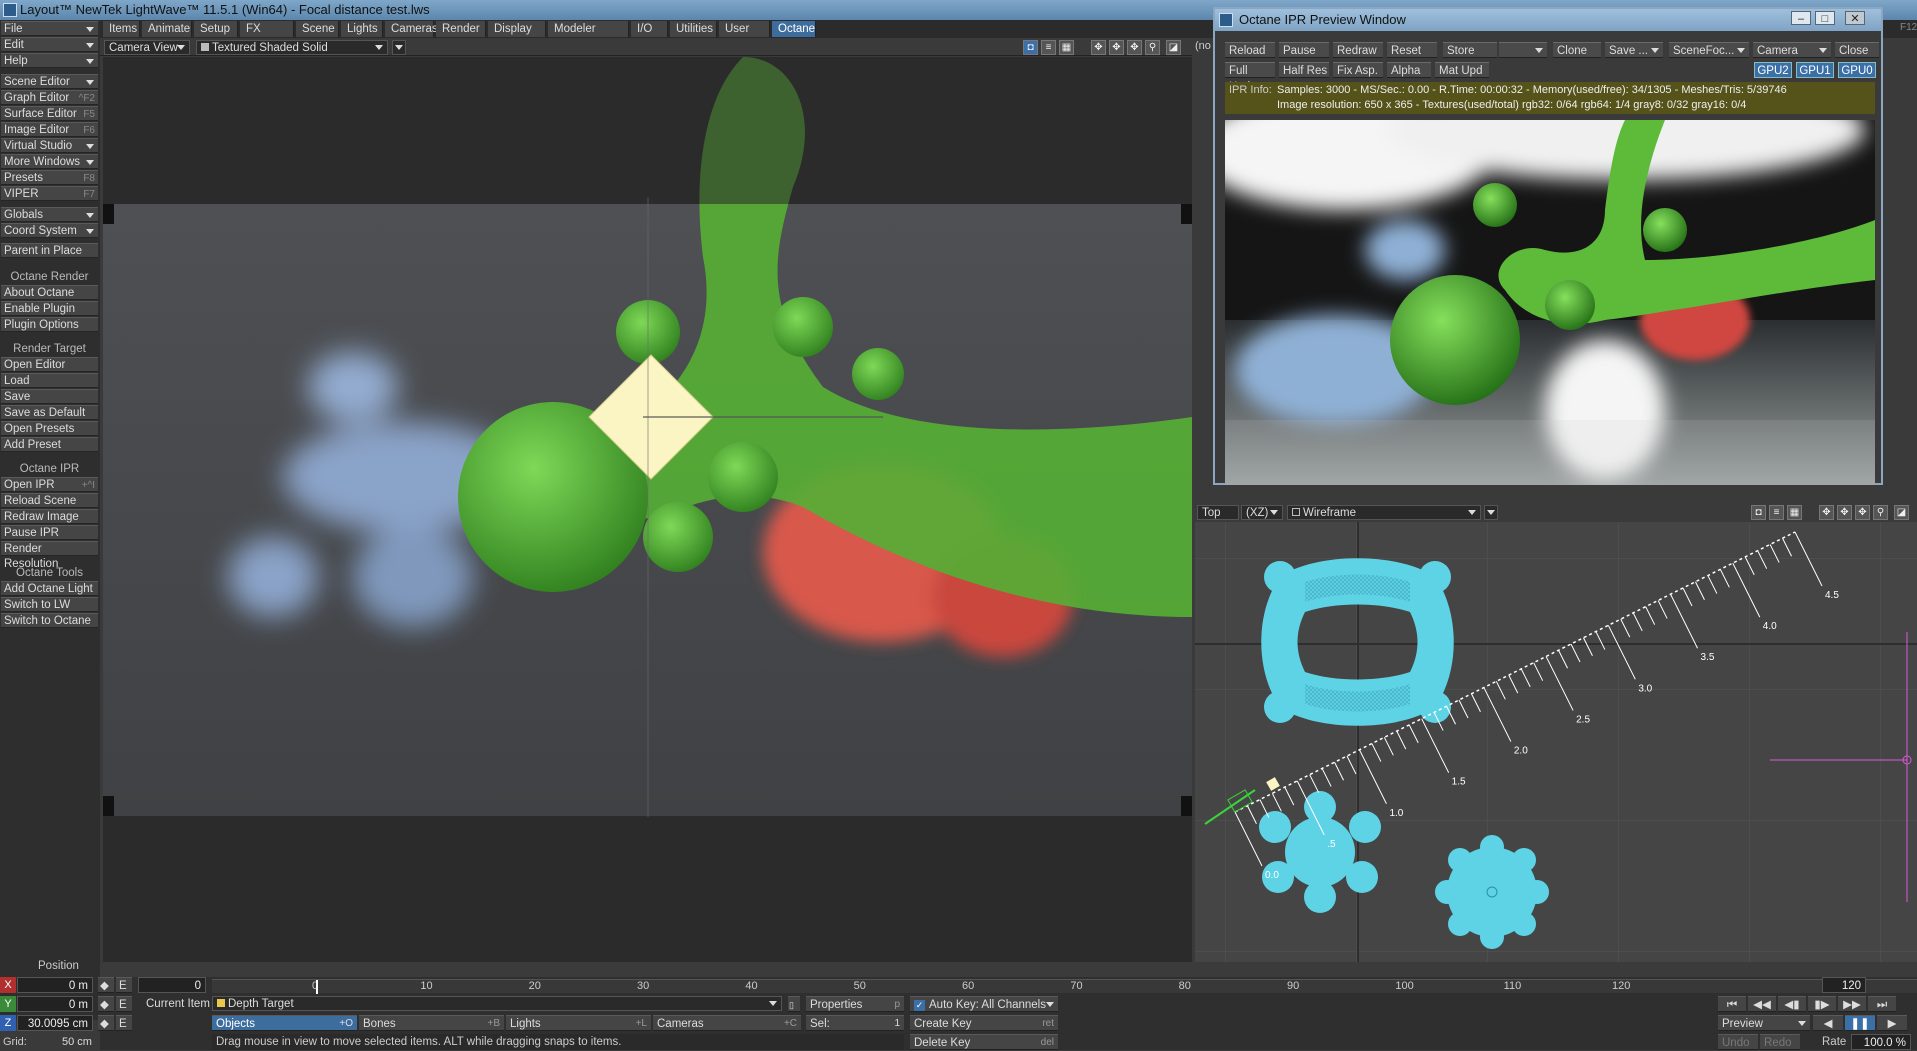  I want to click on sidebar-item-image-editor: Image Editor F6, so click(49, 129).